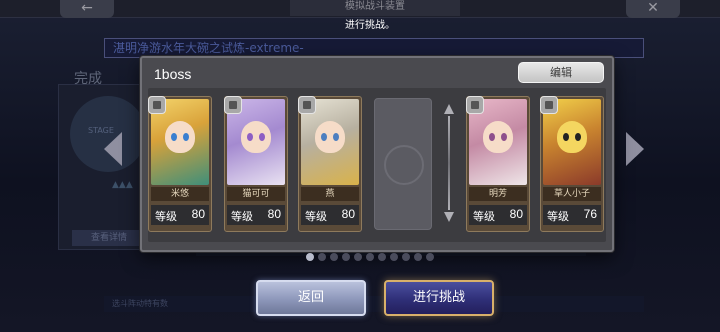  I want to click on empty-team-slot, so click(403, 164).